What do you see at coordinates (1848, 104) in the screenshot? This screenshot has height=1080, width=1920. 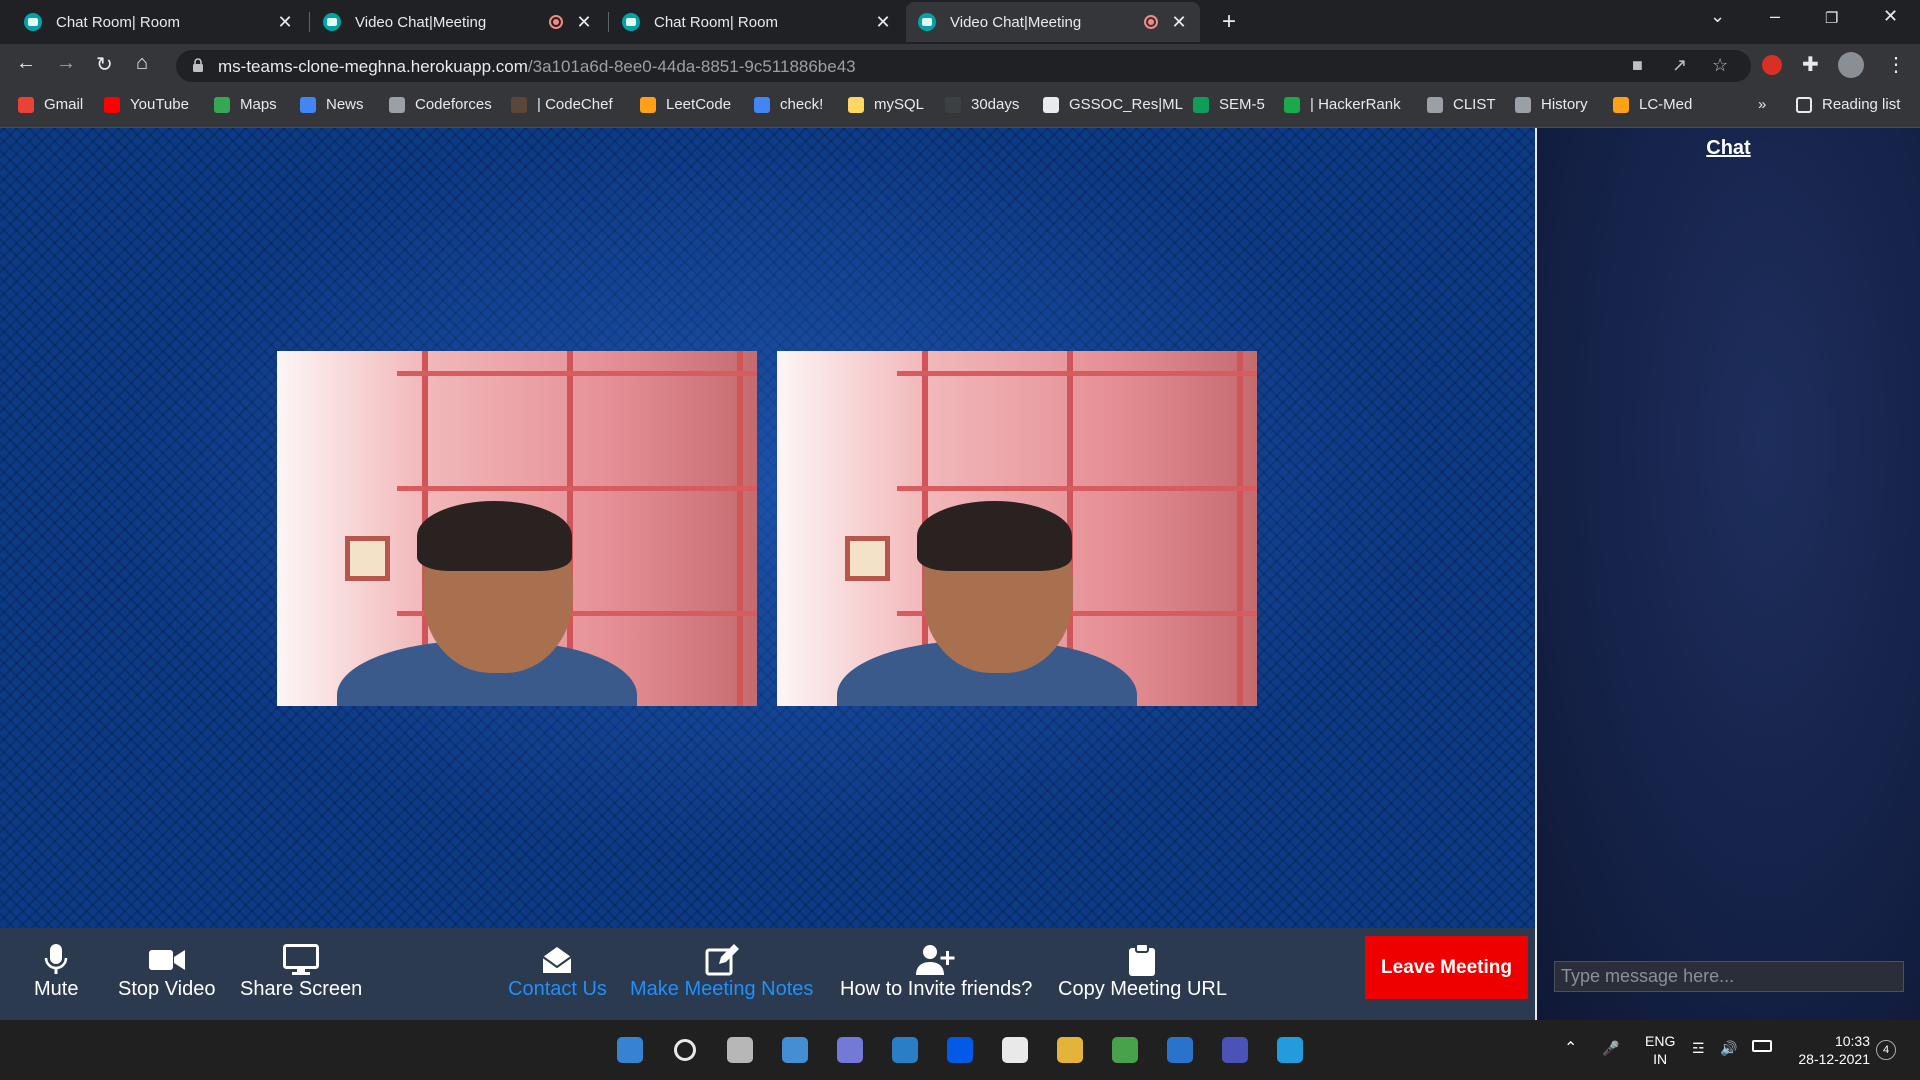 I see `reading-list-button: Reading list` at bounding box center [1848, 104].